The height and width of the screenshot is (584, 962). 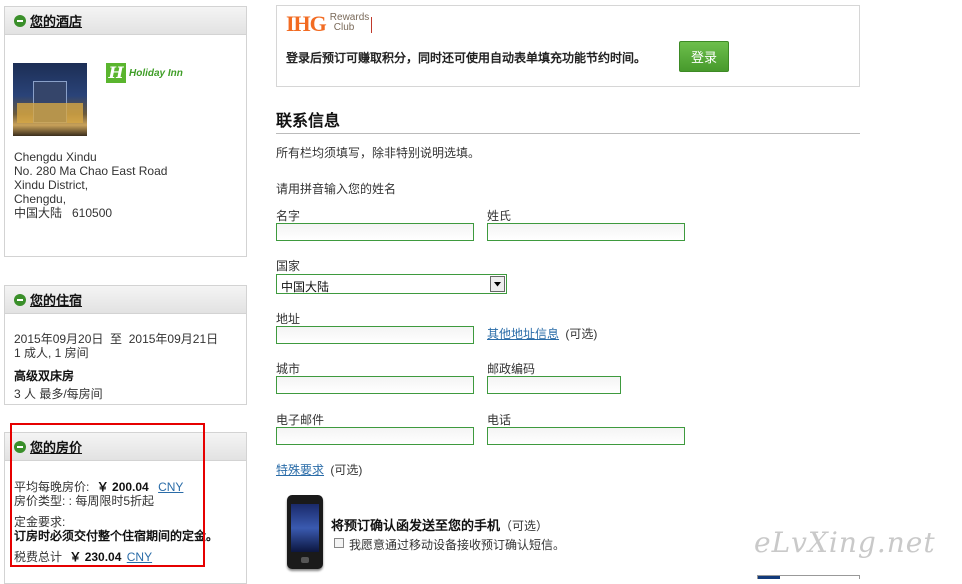 I want to click on address-line: No. 280 Ma Chao East Road, so click(x=91, y=171).